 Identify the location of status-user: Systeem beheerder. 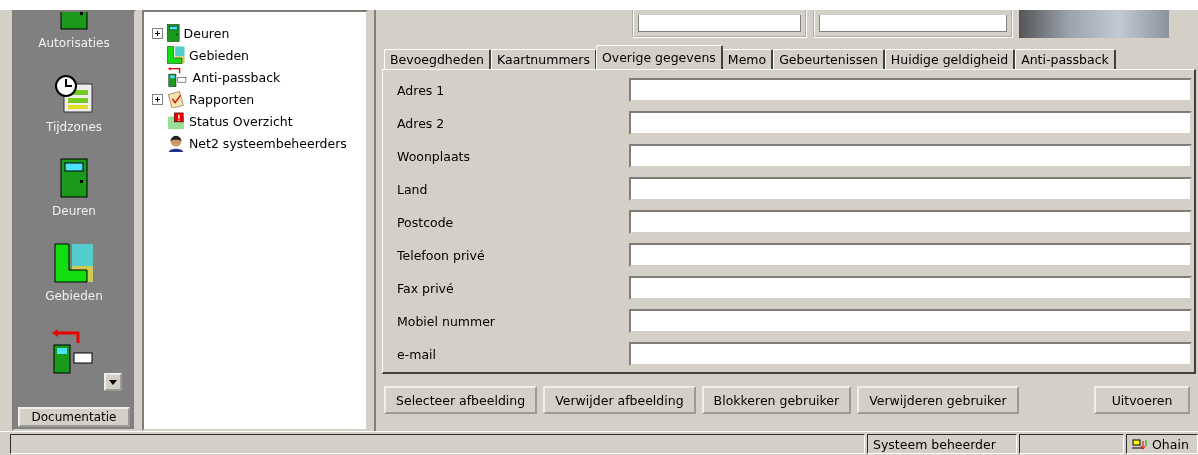
(934, 444).